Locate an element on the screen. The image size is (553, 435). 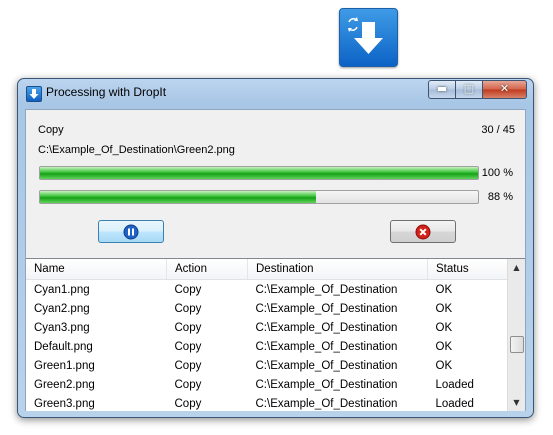
table-header-row: Name Action Destination Status is located at coordinates (268, 269).